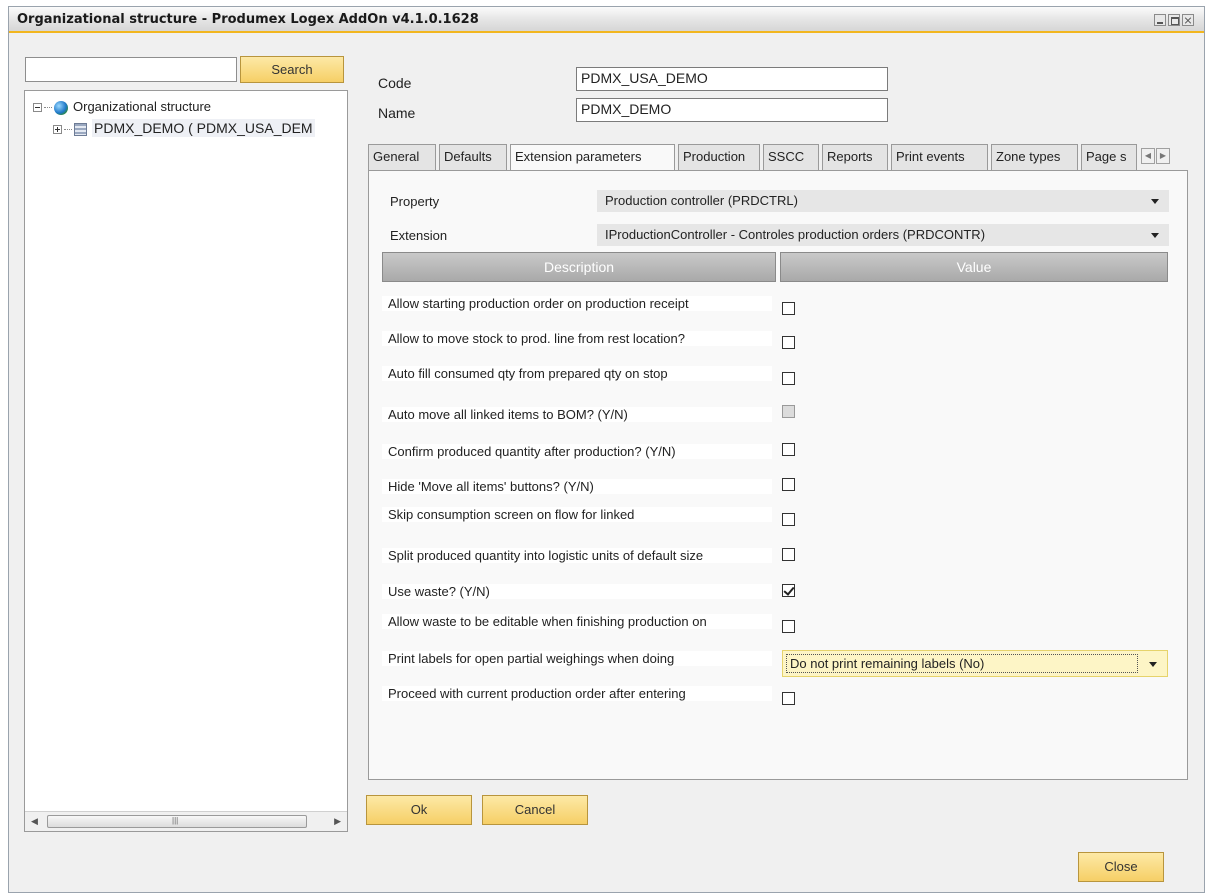 This screenshot has height=893, width=1205. What do you see at coordinates (939, 157) in the screenshot?
I see `tab-print-events: Print events` at bounding box center [939, 157].